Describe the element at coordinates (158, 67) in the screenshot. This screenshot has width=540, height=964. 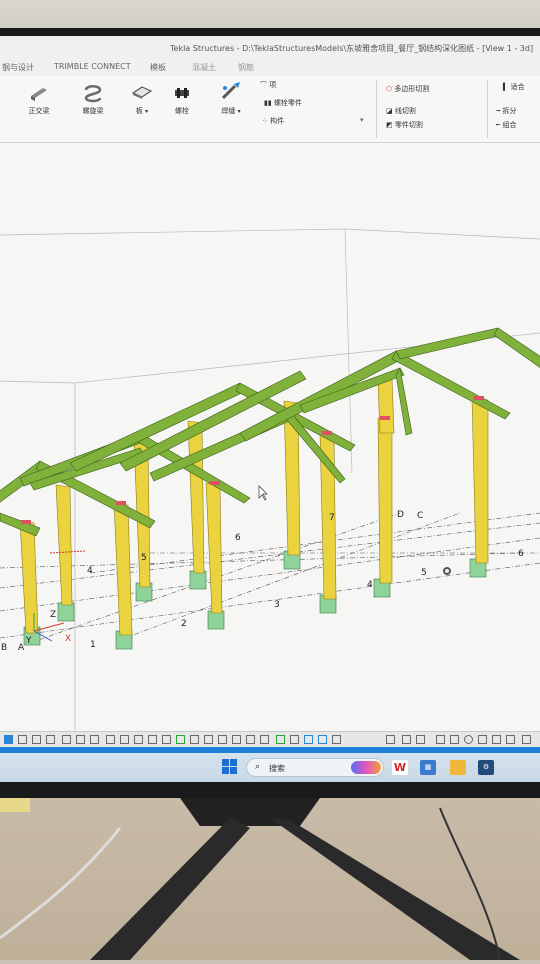
I see `tab-template: 模板` at that location.